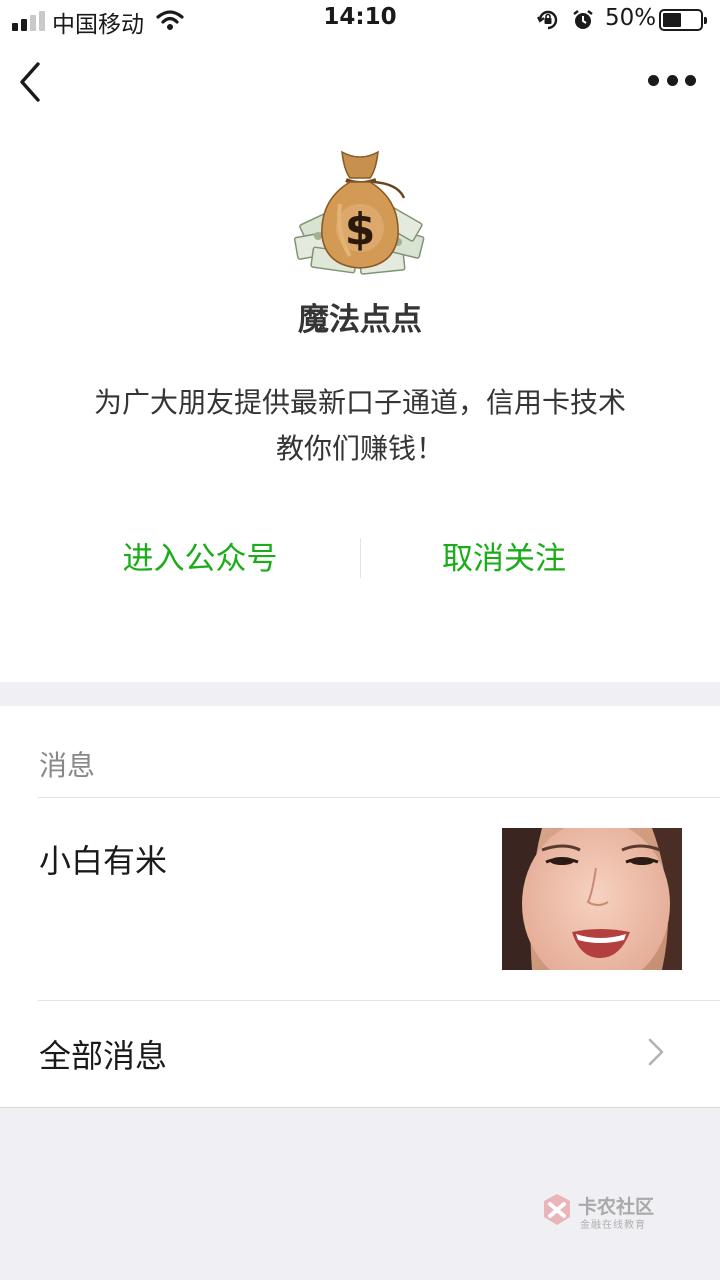 The width and height of the screenshot is (720, 1280). Describe the element at coordinates (360, 694) in the screenshot. I see `section-separator` at that location.